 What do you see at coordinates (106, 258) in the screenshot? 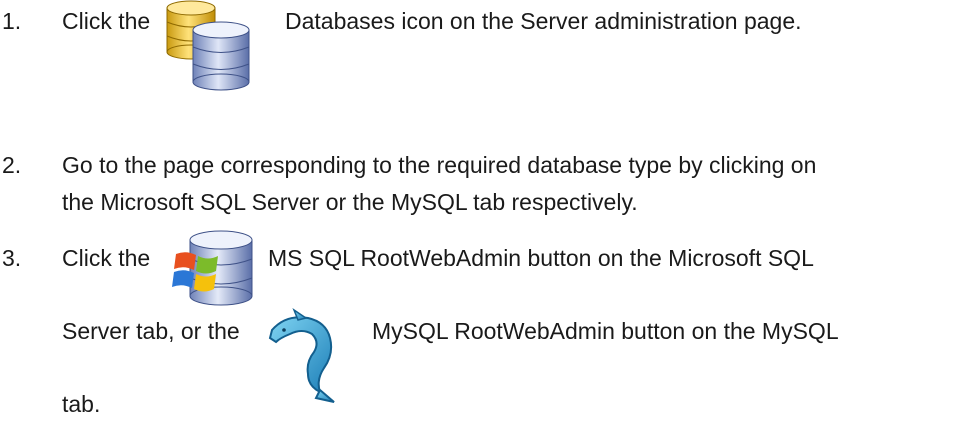
I see `step-3-prefix: Click the` at bounding box center [106, 258].